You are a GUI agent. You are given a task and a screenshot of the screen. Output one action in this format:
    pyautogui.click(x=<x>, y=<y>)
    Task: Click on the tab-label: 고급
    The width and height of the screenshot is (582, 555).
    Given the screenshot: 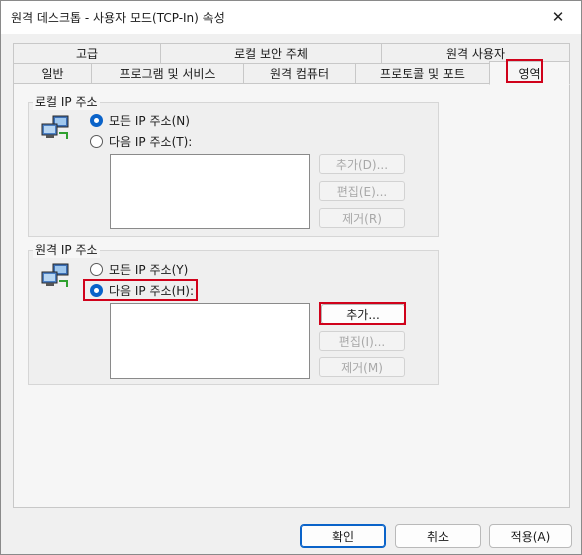 What is the action you would take?
    pyautogui.click(x=87, y=54)
    